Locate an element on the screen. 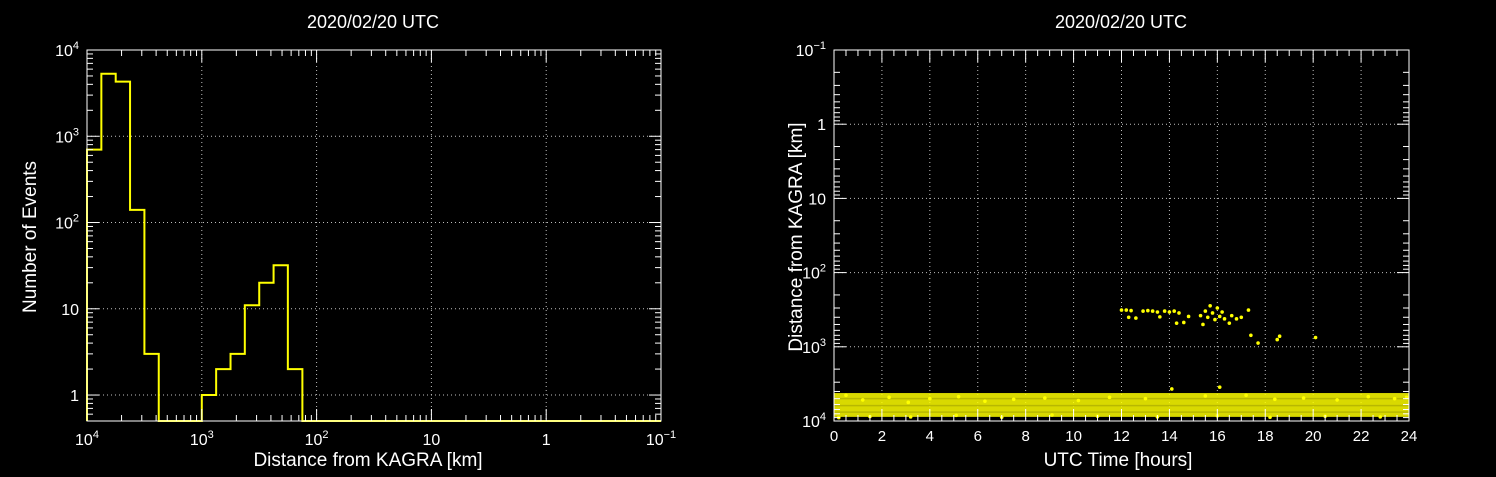 The height and width of the screenshot is (477, 1496). scatter-y-tick-label: 103 is located at coordinates (814, 347).